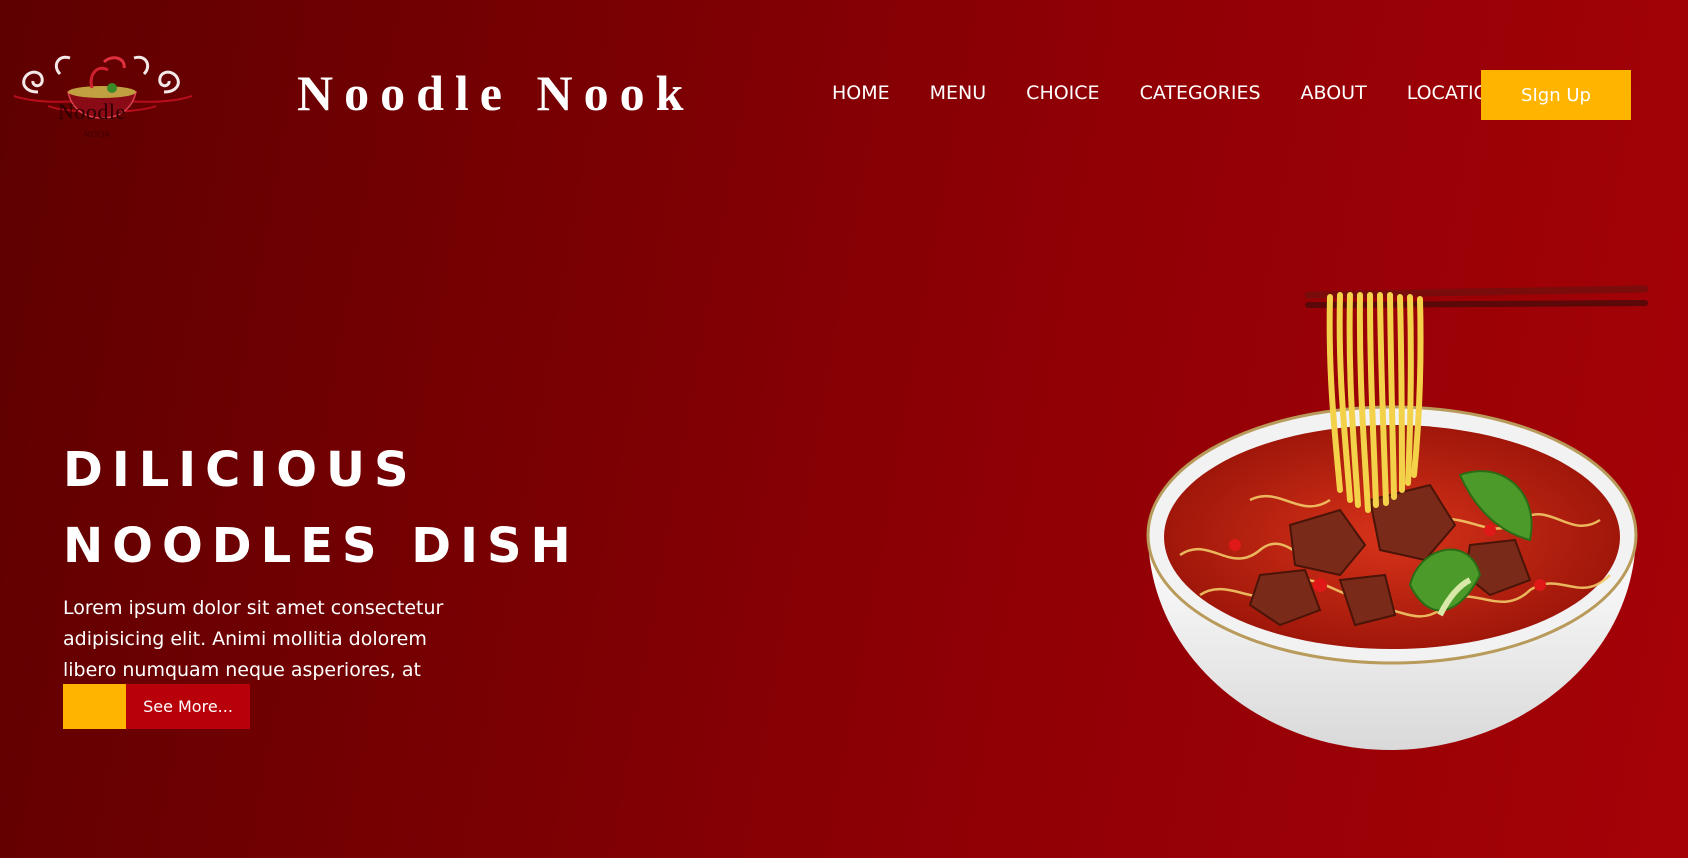 Image resolution: width=1688 pixels, height=858 pixels. What do you see at coordinates (321, 546) in the screenshot?
I see `hero-title-line-2: NOODLES DISH` at bounding box center [321, 546].